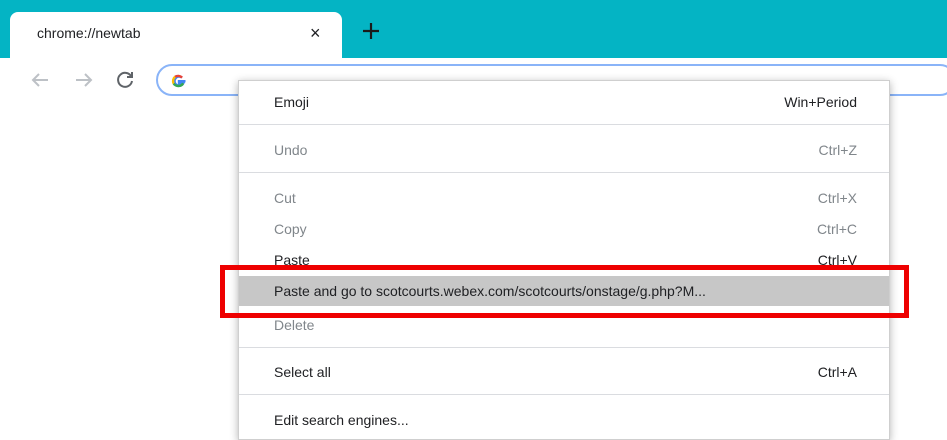 This screenshot has width=947, height=440. Describe the element at coordinates (564, 199) in the screenshot. I see `menu-item-cut: Cut Ctrl+X` at that location.